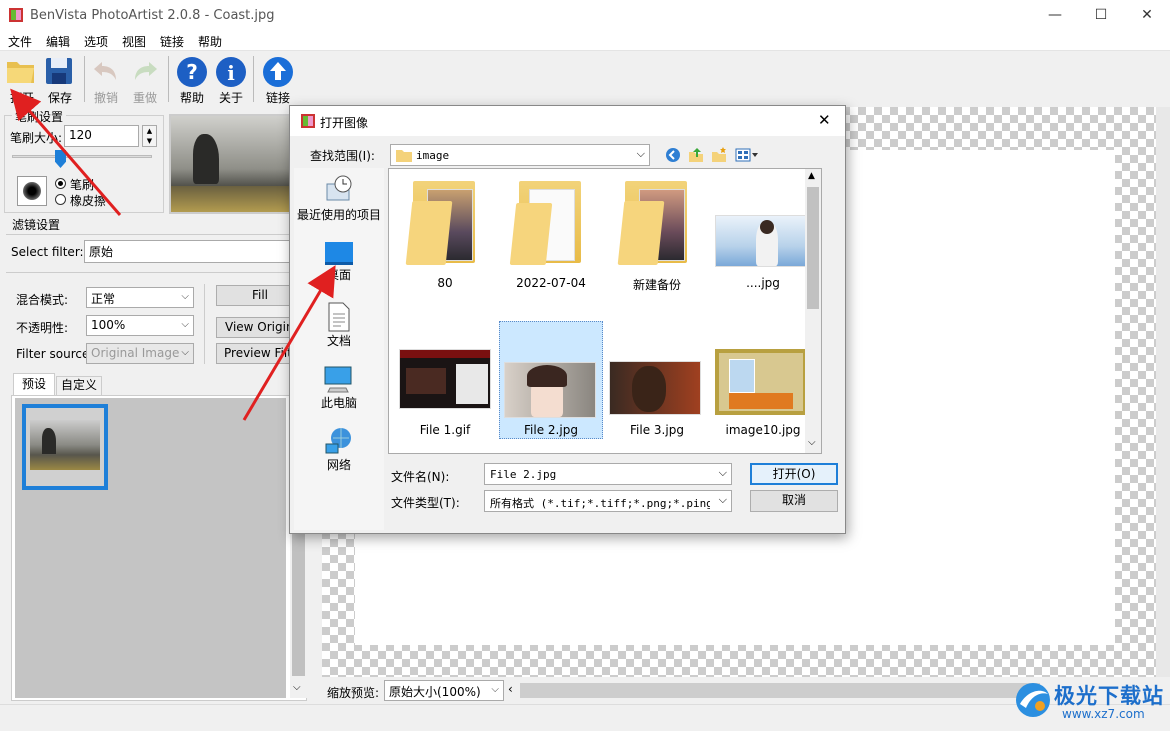 Image resolution: width=1170 pixels, height=731 pixels. What do you see at coordinates (289, 343) in the screenshot?
I see `arrow-to-desktop` at bounding box center [289, 343].